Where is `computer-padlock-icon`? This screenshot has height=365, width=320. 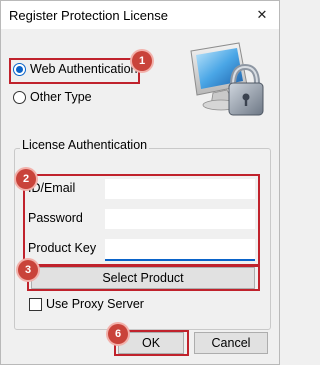
computer-padlock-icon is located at coordinates (227, 80).